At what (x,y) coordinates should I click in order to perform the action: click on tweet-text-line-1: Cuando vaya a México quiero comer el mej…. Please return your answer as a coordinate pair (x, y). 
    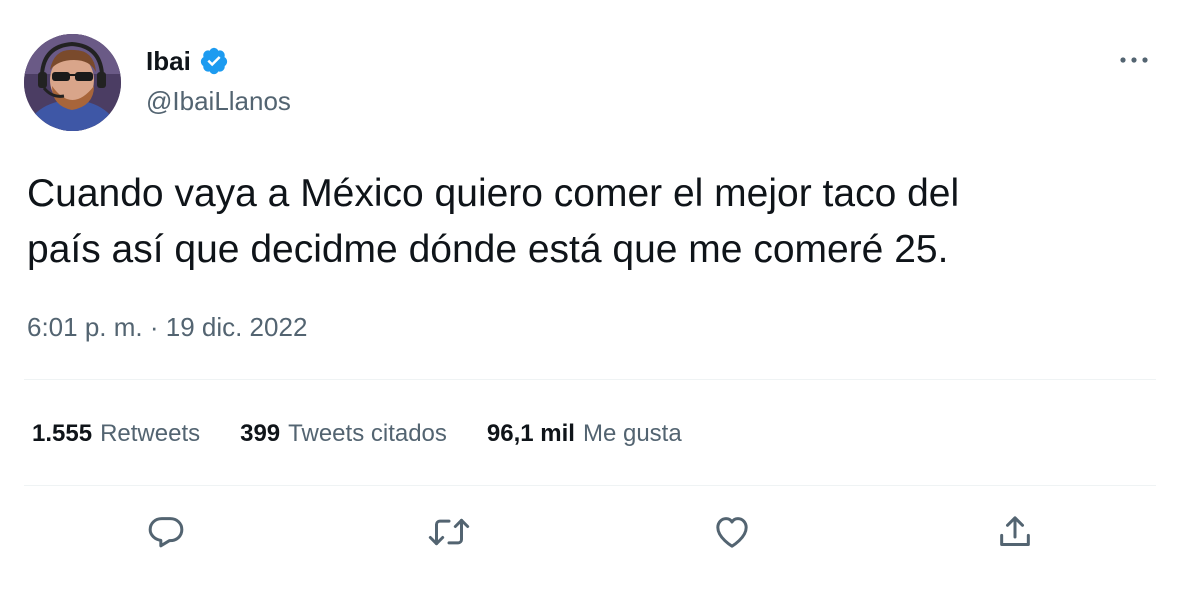
    Looking at the image, I should click on (493, 193).